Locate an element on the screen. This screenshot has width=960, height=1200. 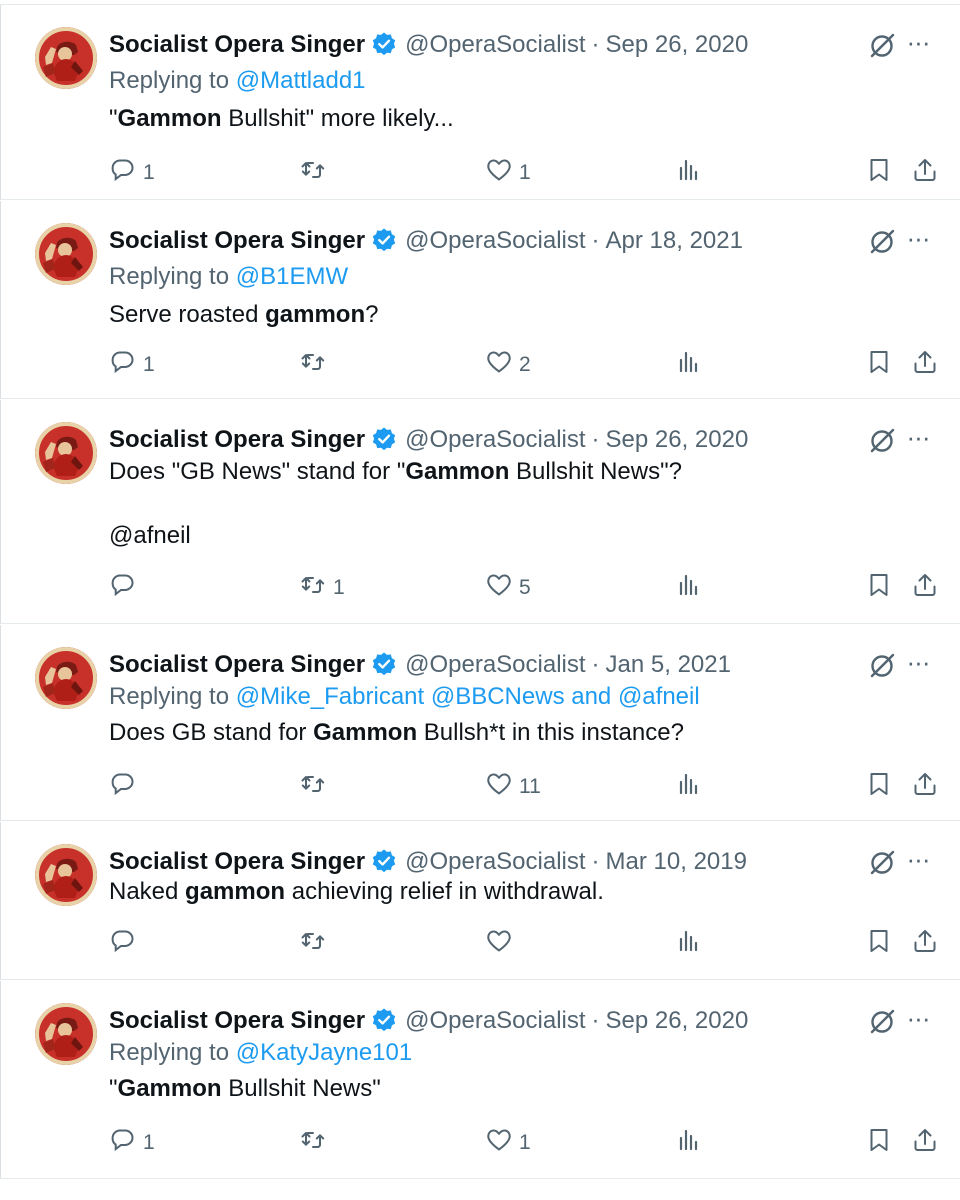
reply-icon is located at coordinates (123, 365).